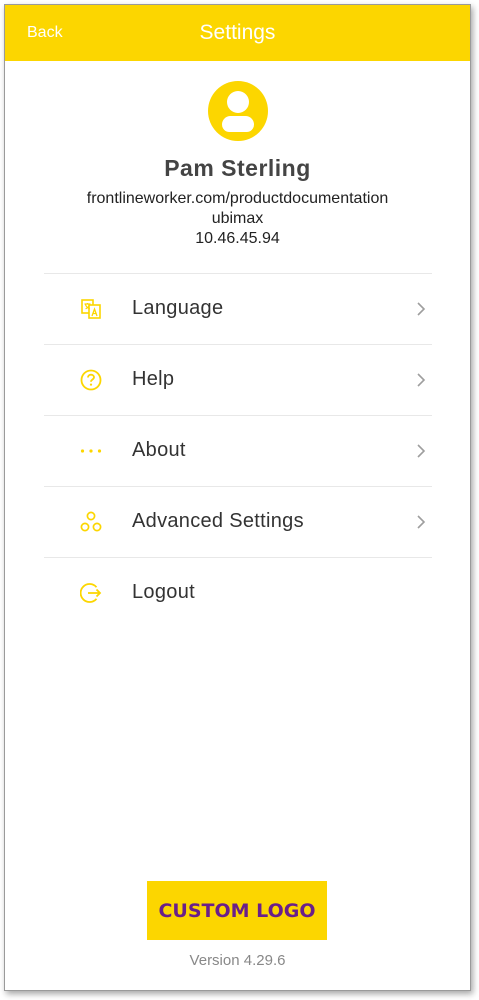  Describe the element at coordinates (163, 592) in the screenshot. I see `menu-item-label: Logout` at that location.